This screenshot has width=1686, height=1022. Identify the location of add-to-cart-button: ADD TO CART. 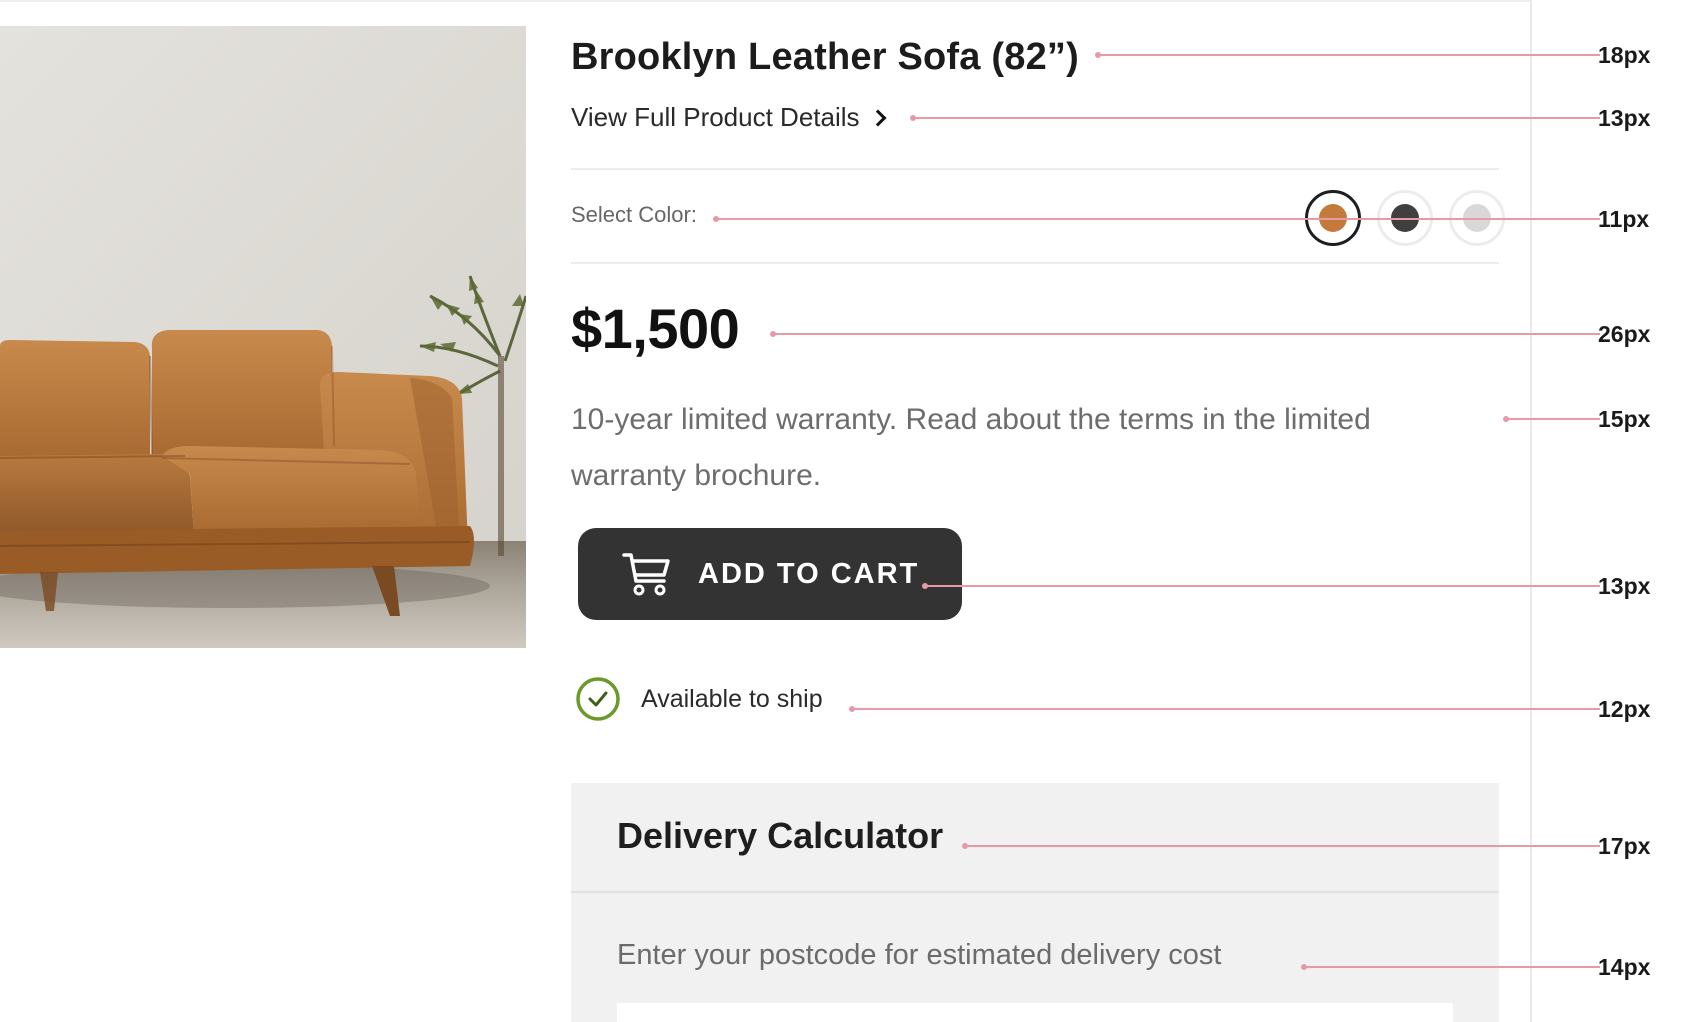
(770, 574).